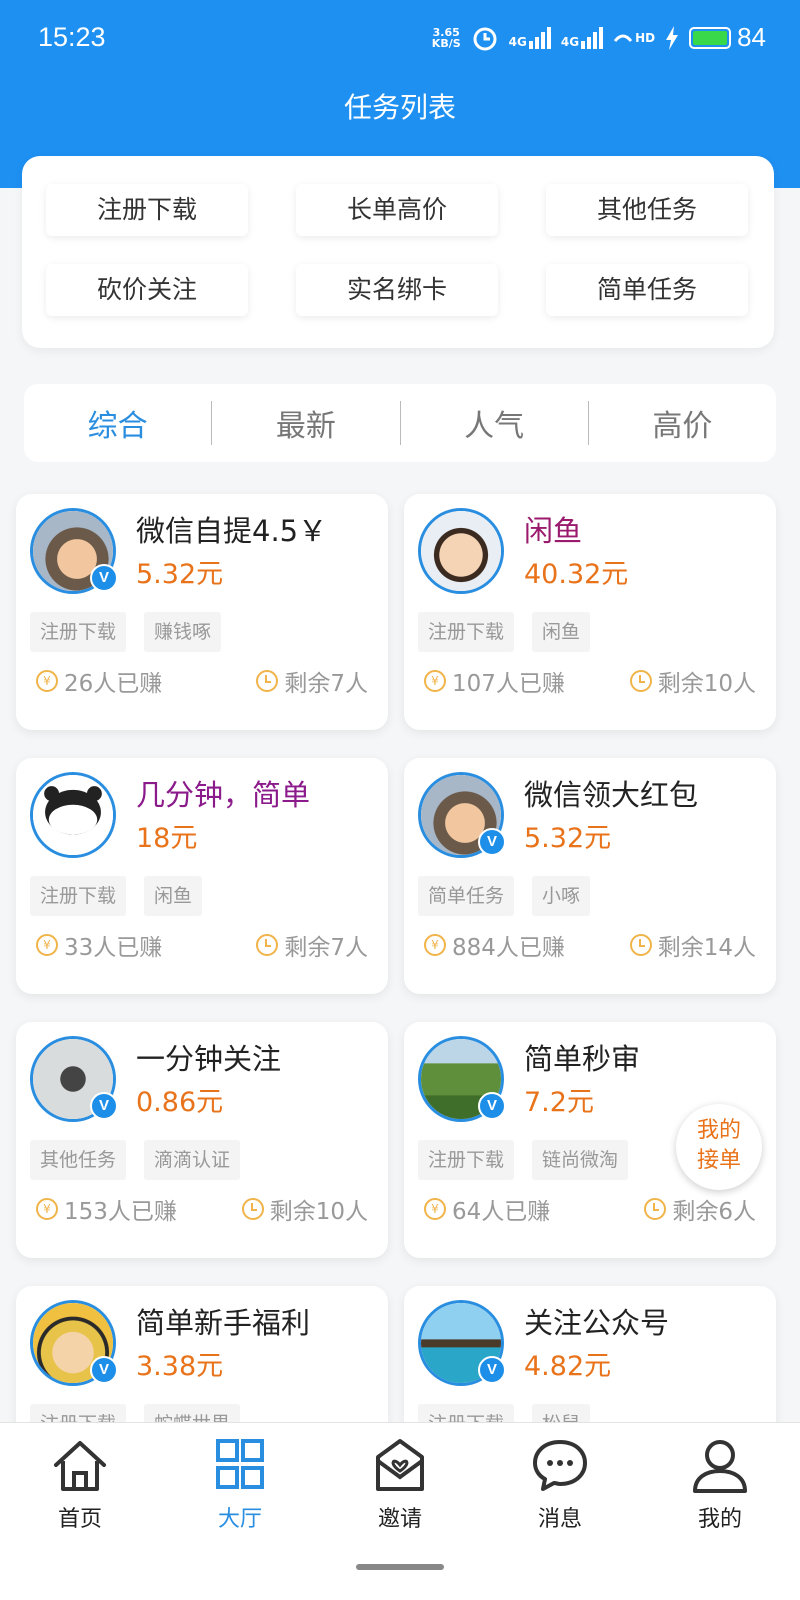 The height and width of the screenshot is (1600, 800). What do you see at coordinates (582, 1059) in the screenshot?
I see `task-title: 简单秒审` at bounding box center [582, 1059].